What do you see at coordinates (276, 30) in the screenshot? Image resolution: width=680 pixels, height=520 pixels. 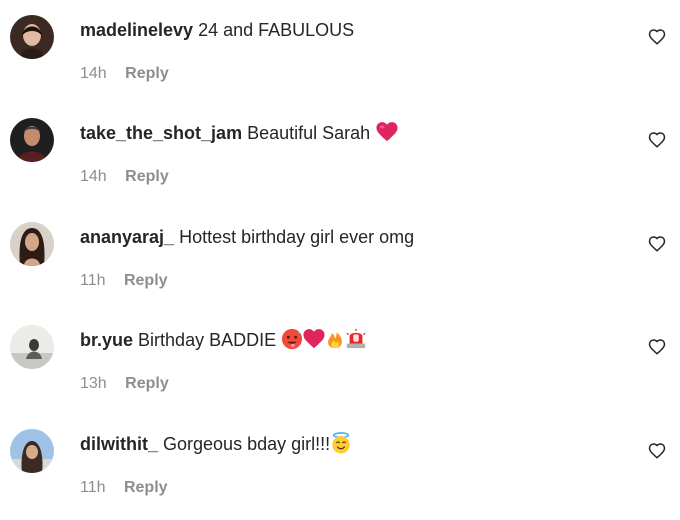 I see `comment-text: 24 and FABULOUS` at bounding box center [276, 30].